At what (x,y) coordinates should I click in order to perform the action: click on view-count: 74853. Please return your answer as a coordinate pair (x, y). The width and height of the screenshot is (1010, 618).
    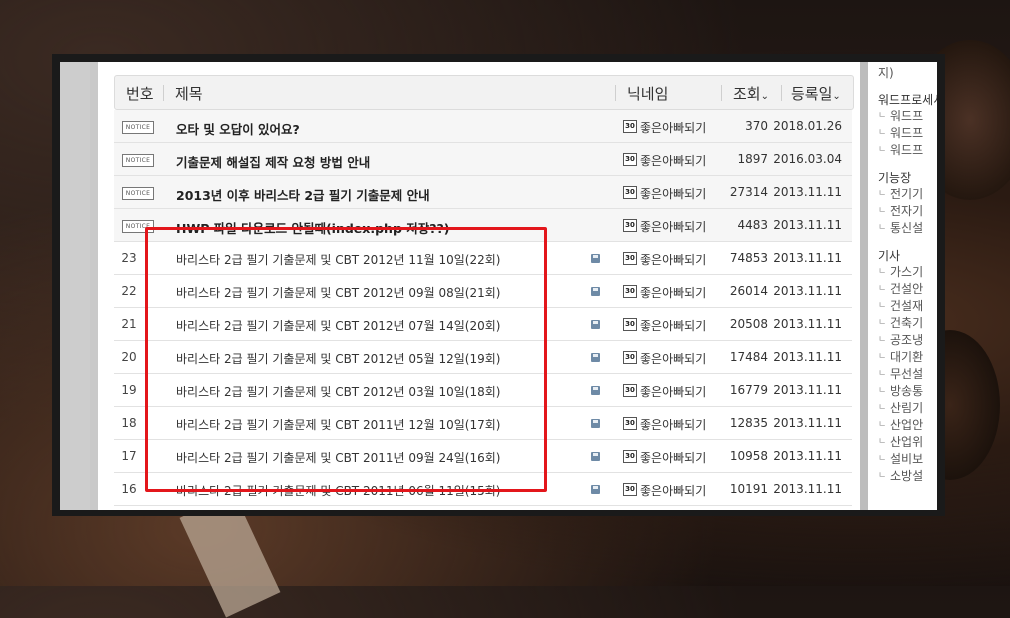
    Looking at the image, I should click on (748, 258).